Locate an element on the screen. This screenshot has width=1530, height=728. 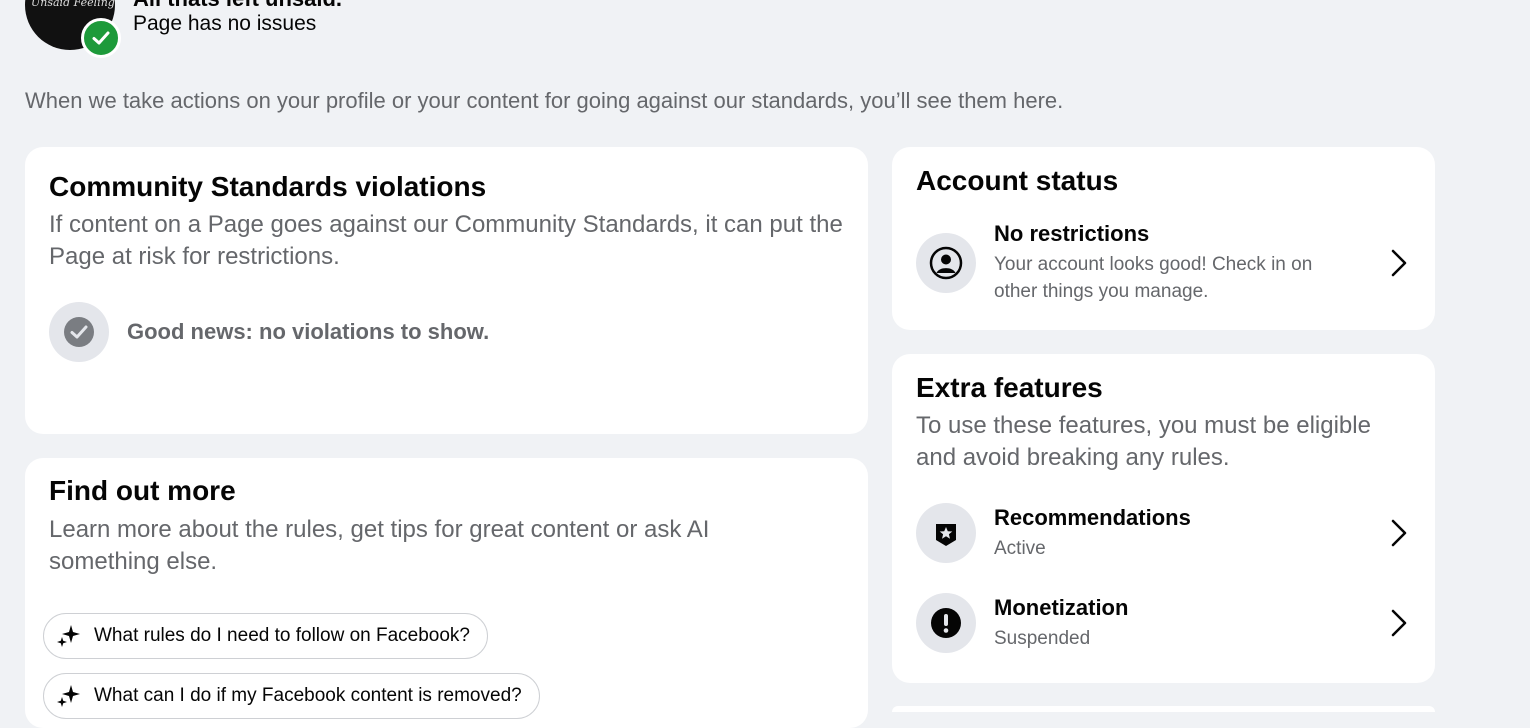
no-violations-message: Good news: no violations to show. is located at coordinates (308, 331).